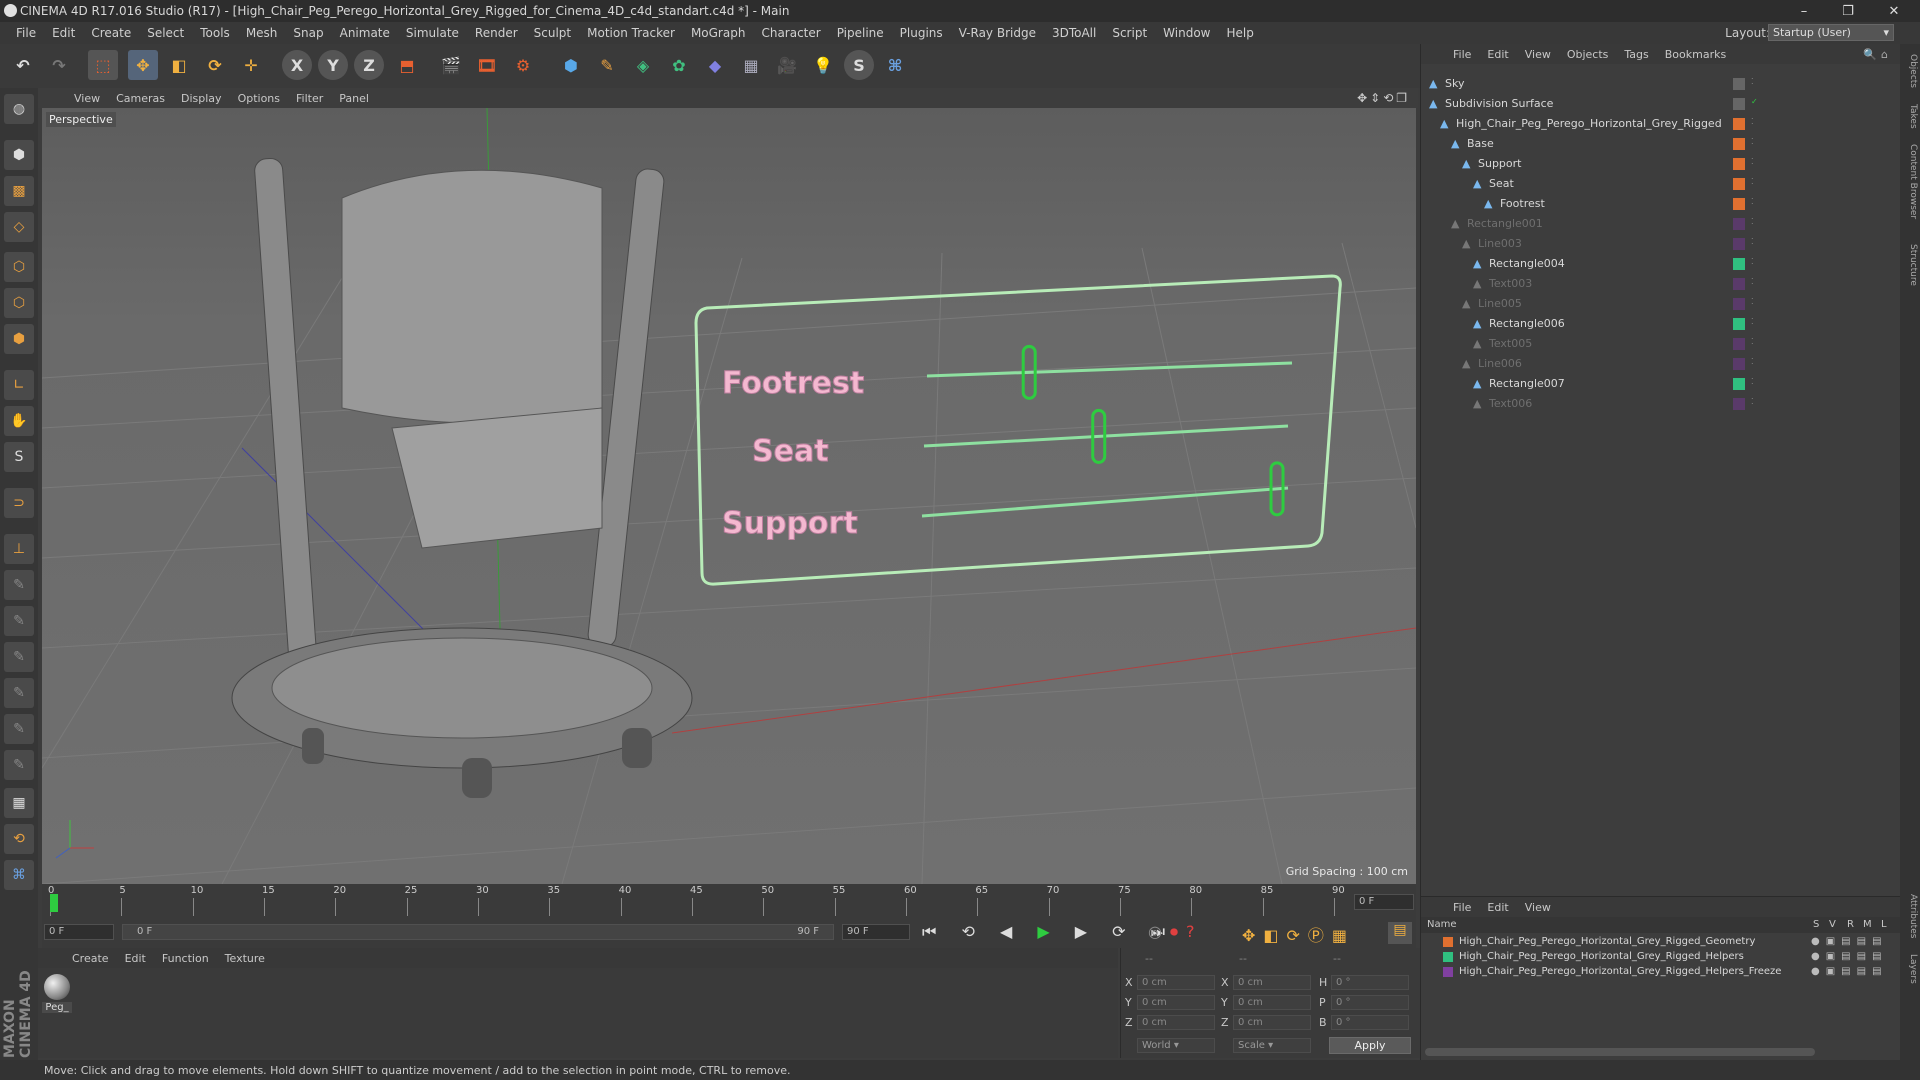  Describe the element at coordinates (54, 903) in the screenshot. I see `playhead` at that location.